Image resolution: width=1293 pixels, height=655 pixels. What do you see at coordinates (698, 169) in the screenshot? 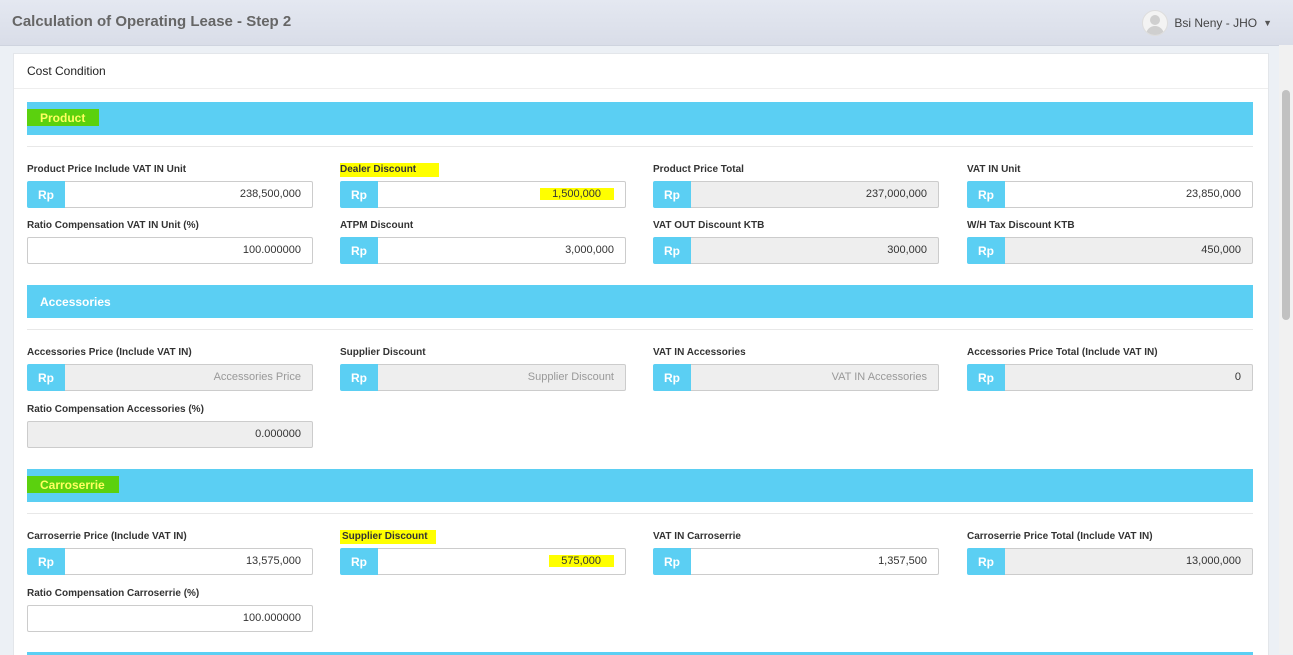
I see `field-label: Product Price Total` at bounding box center [698, 169].